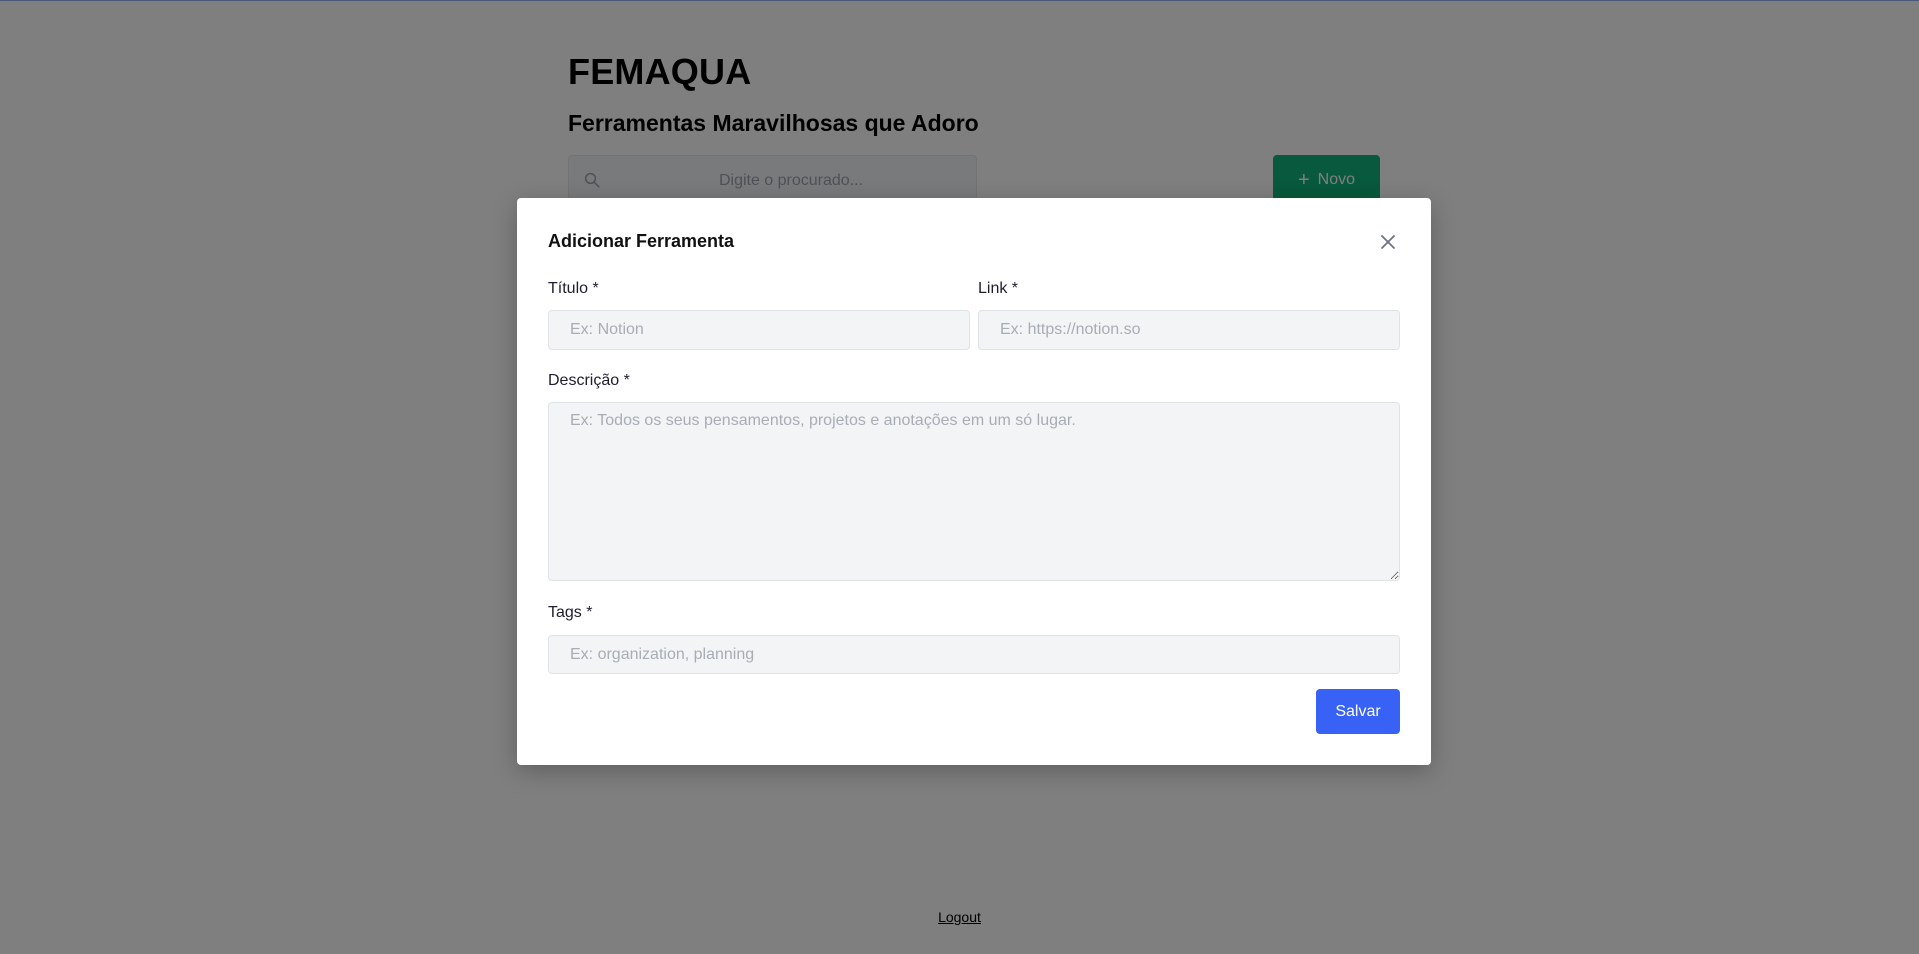  Describe the element at coordinates (589, 380) in the screenshot. I see `description-label: Descrição *` at that location.